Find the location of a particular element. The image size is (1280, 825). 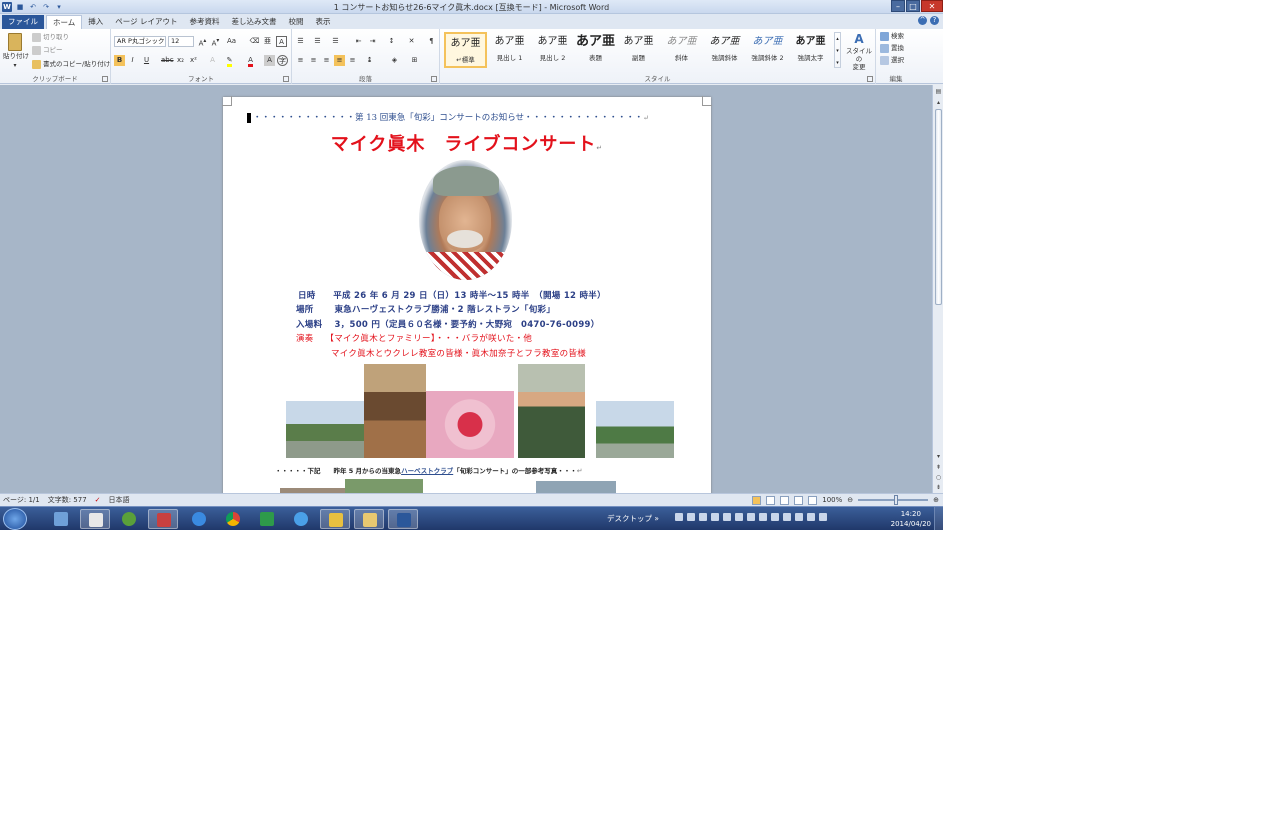

volume-icon is located at coordinates (787, 517).